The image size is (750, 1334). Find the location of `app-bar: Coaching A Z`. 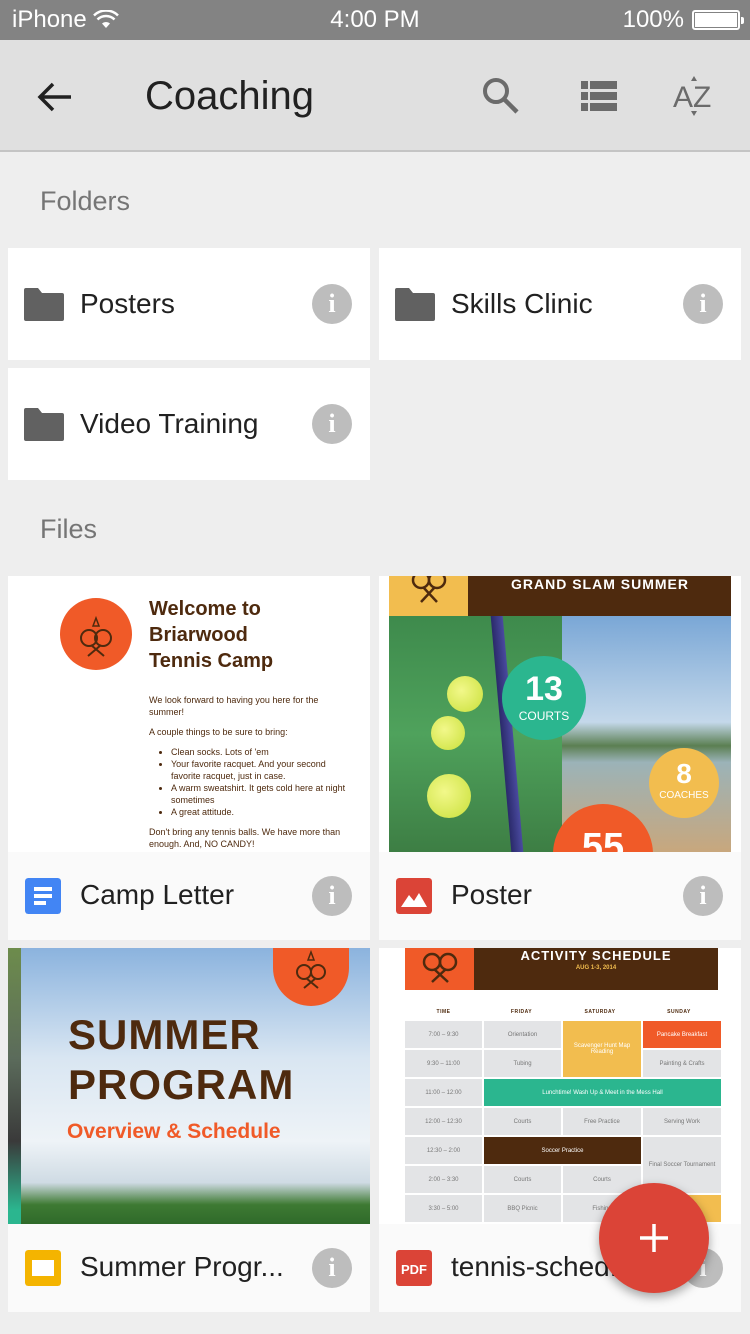

app-bar: Coaching A Z is located at coordinates (375, 96).